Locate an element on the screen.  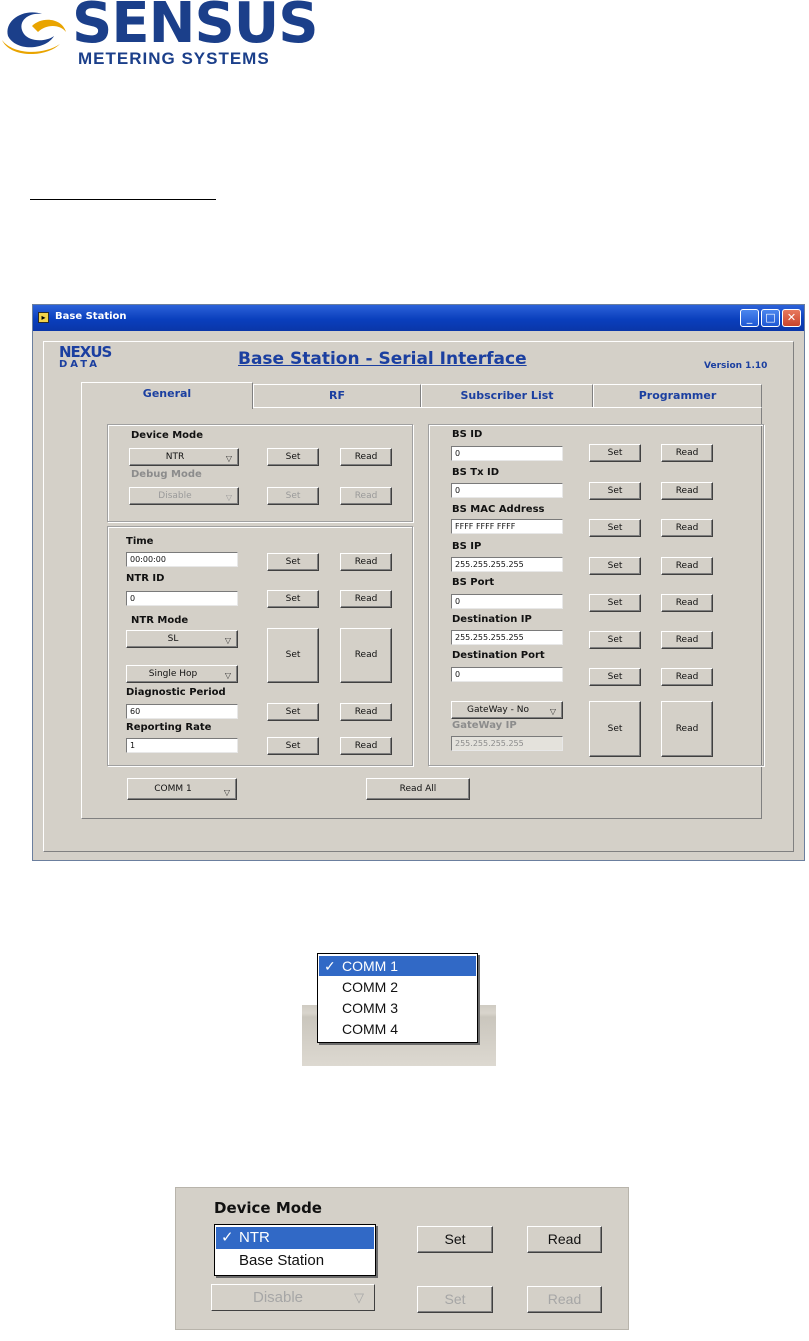
bs-port-label: BS Port is located at coordinates (473, 582).